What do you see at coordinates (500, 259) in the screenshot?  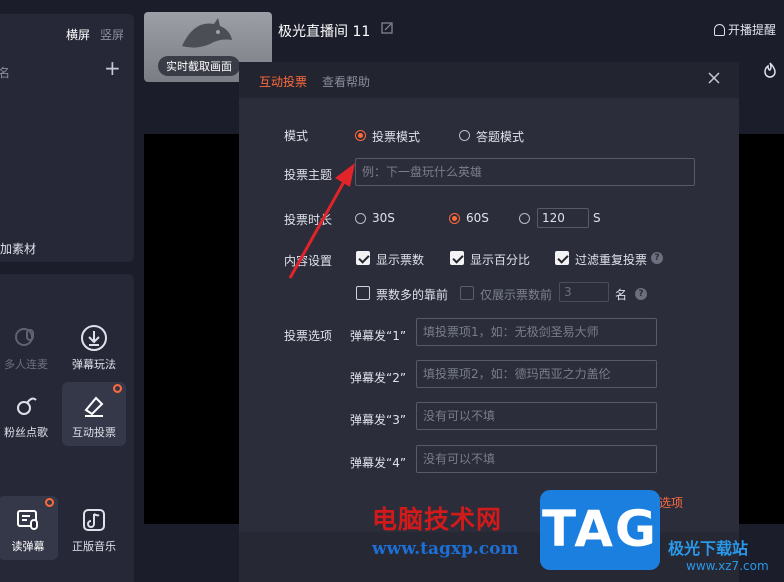 I see `show-percent-label: 显示百分比` at bounding box center [500, 259].